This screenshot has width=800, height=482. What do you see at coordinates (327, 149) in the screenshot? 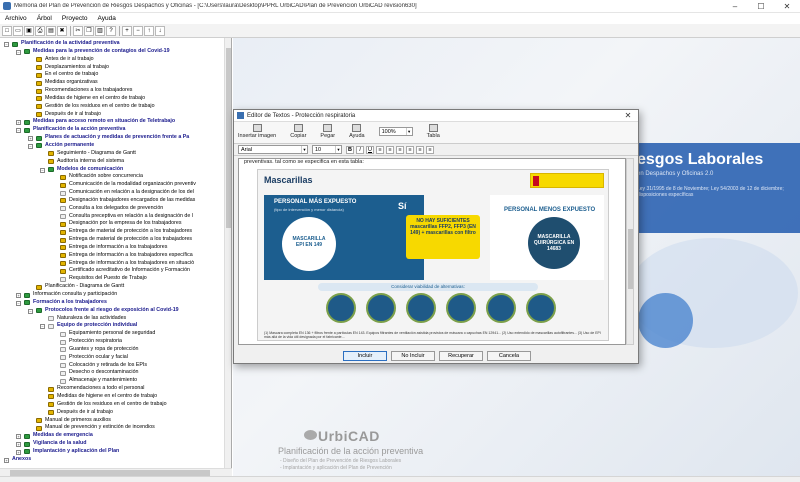
I see `font-size-select: 10 ▼` at bounding box center [327, 149].